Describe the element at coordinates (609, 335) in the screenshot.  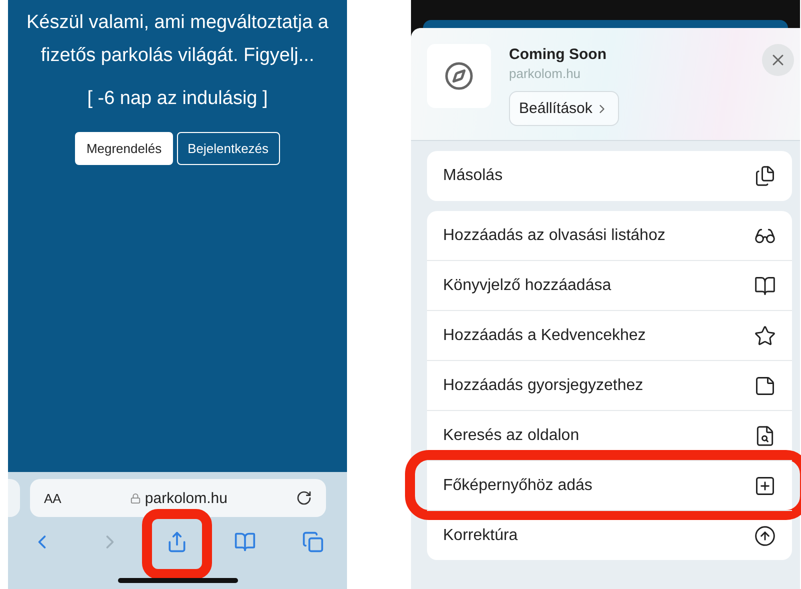
I see `action-row: Hozzáadás a Kedvencekhez` at that location.